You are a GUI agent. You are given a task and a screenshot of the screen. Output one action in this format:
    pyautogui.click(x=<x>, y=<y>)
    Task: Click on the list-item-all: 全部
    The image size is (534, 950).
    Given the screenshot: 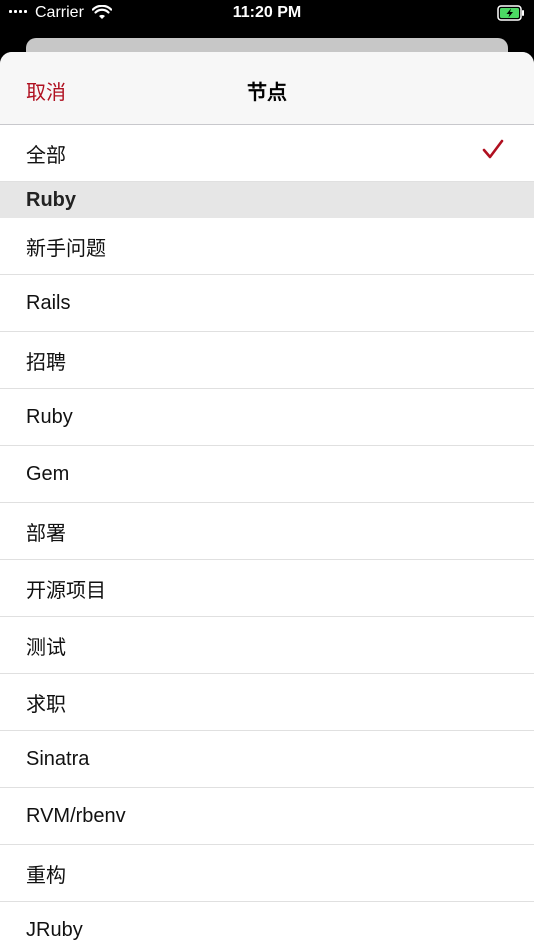 What is the action you would take?
    pyautogui.click(x=267, y=153)
    